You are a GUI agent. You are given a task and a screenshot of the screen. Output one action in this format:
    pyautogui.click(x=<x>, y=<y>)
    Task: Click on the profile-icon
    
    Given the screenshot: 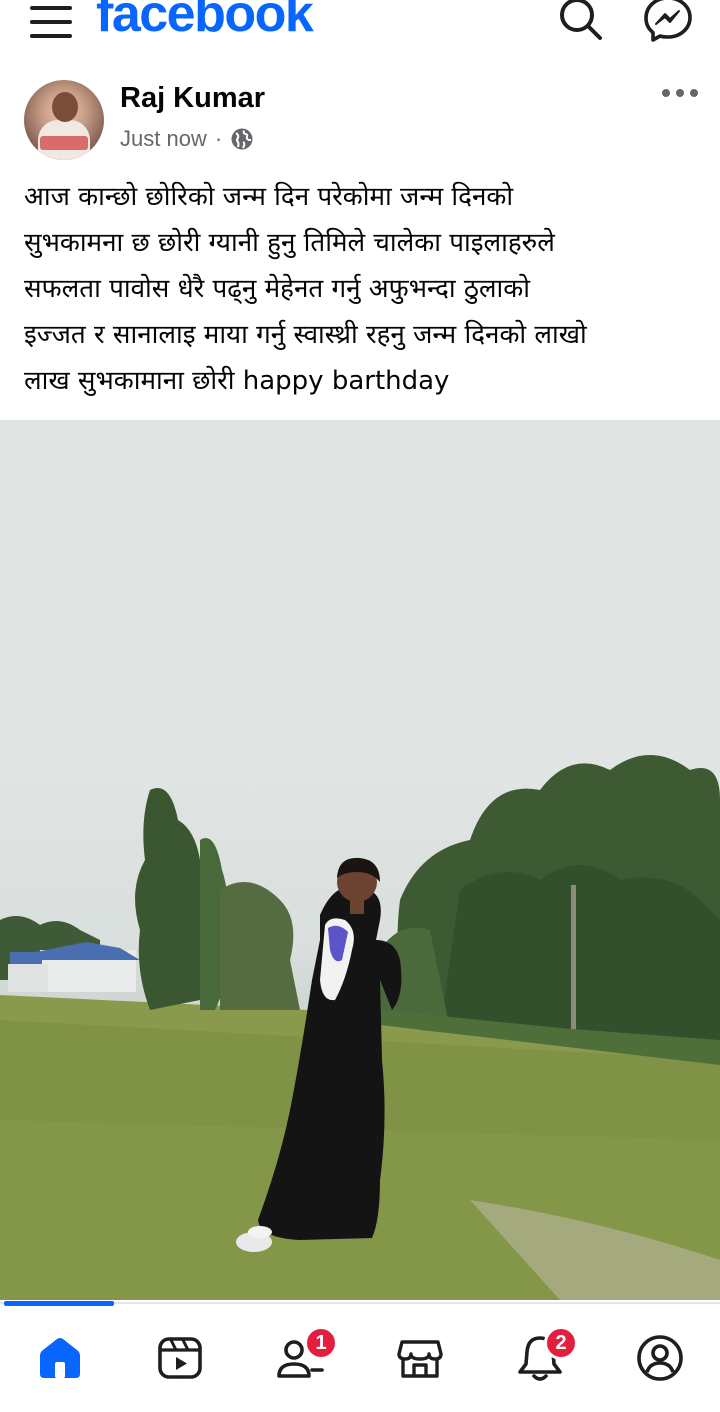 What is the action you would take?
    pyautogui.click(x=660, y=1358)
    